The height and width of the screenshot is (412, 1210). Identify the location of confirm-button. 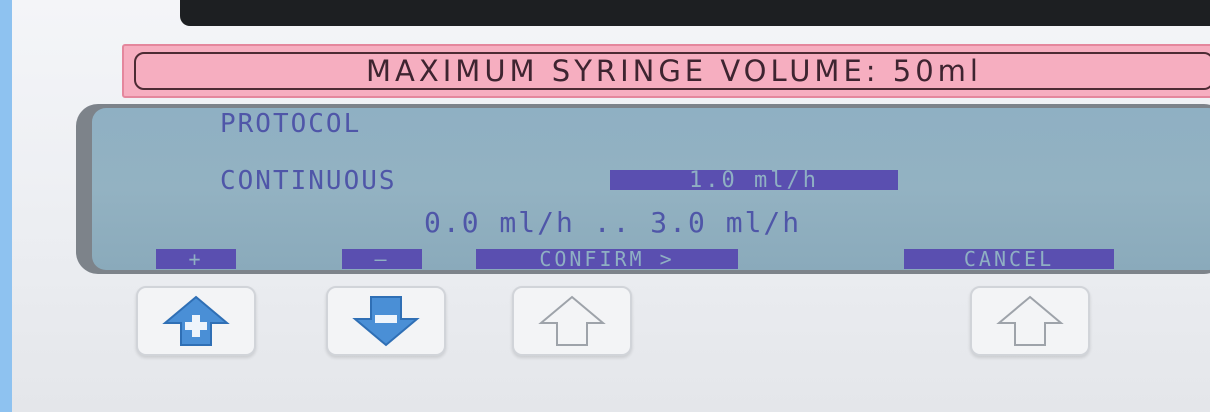
(572, 321).